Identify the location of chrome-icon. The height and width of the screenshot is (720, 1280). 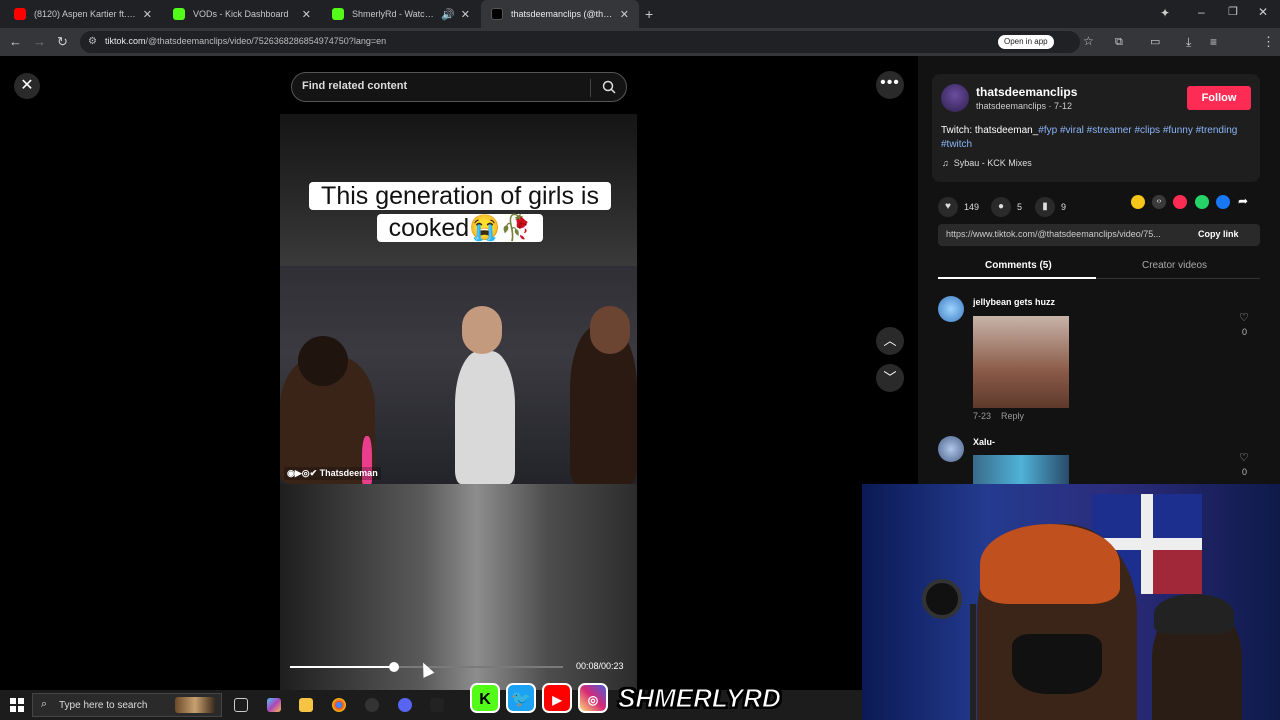
(339, 705).